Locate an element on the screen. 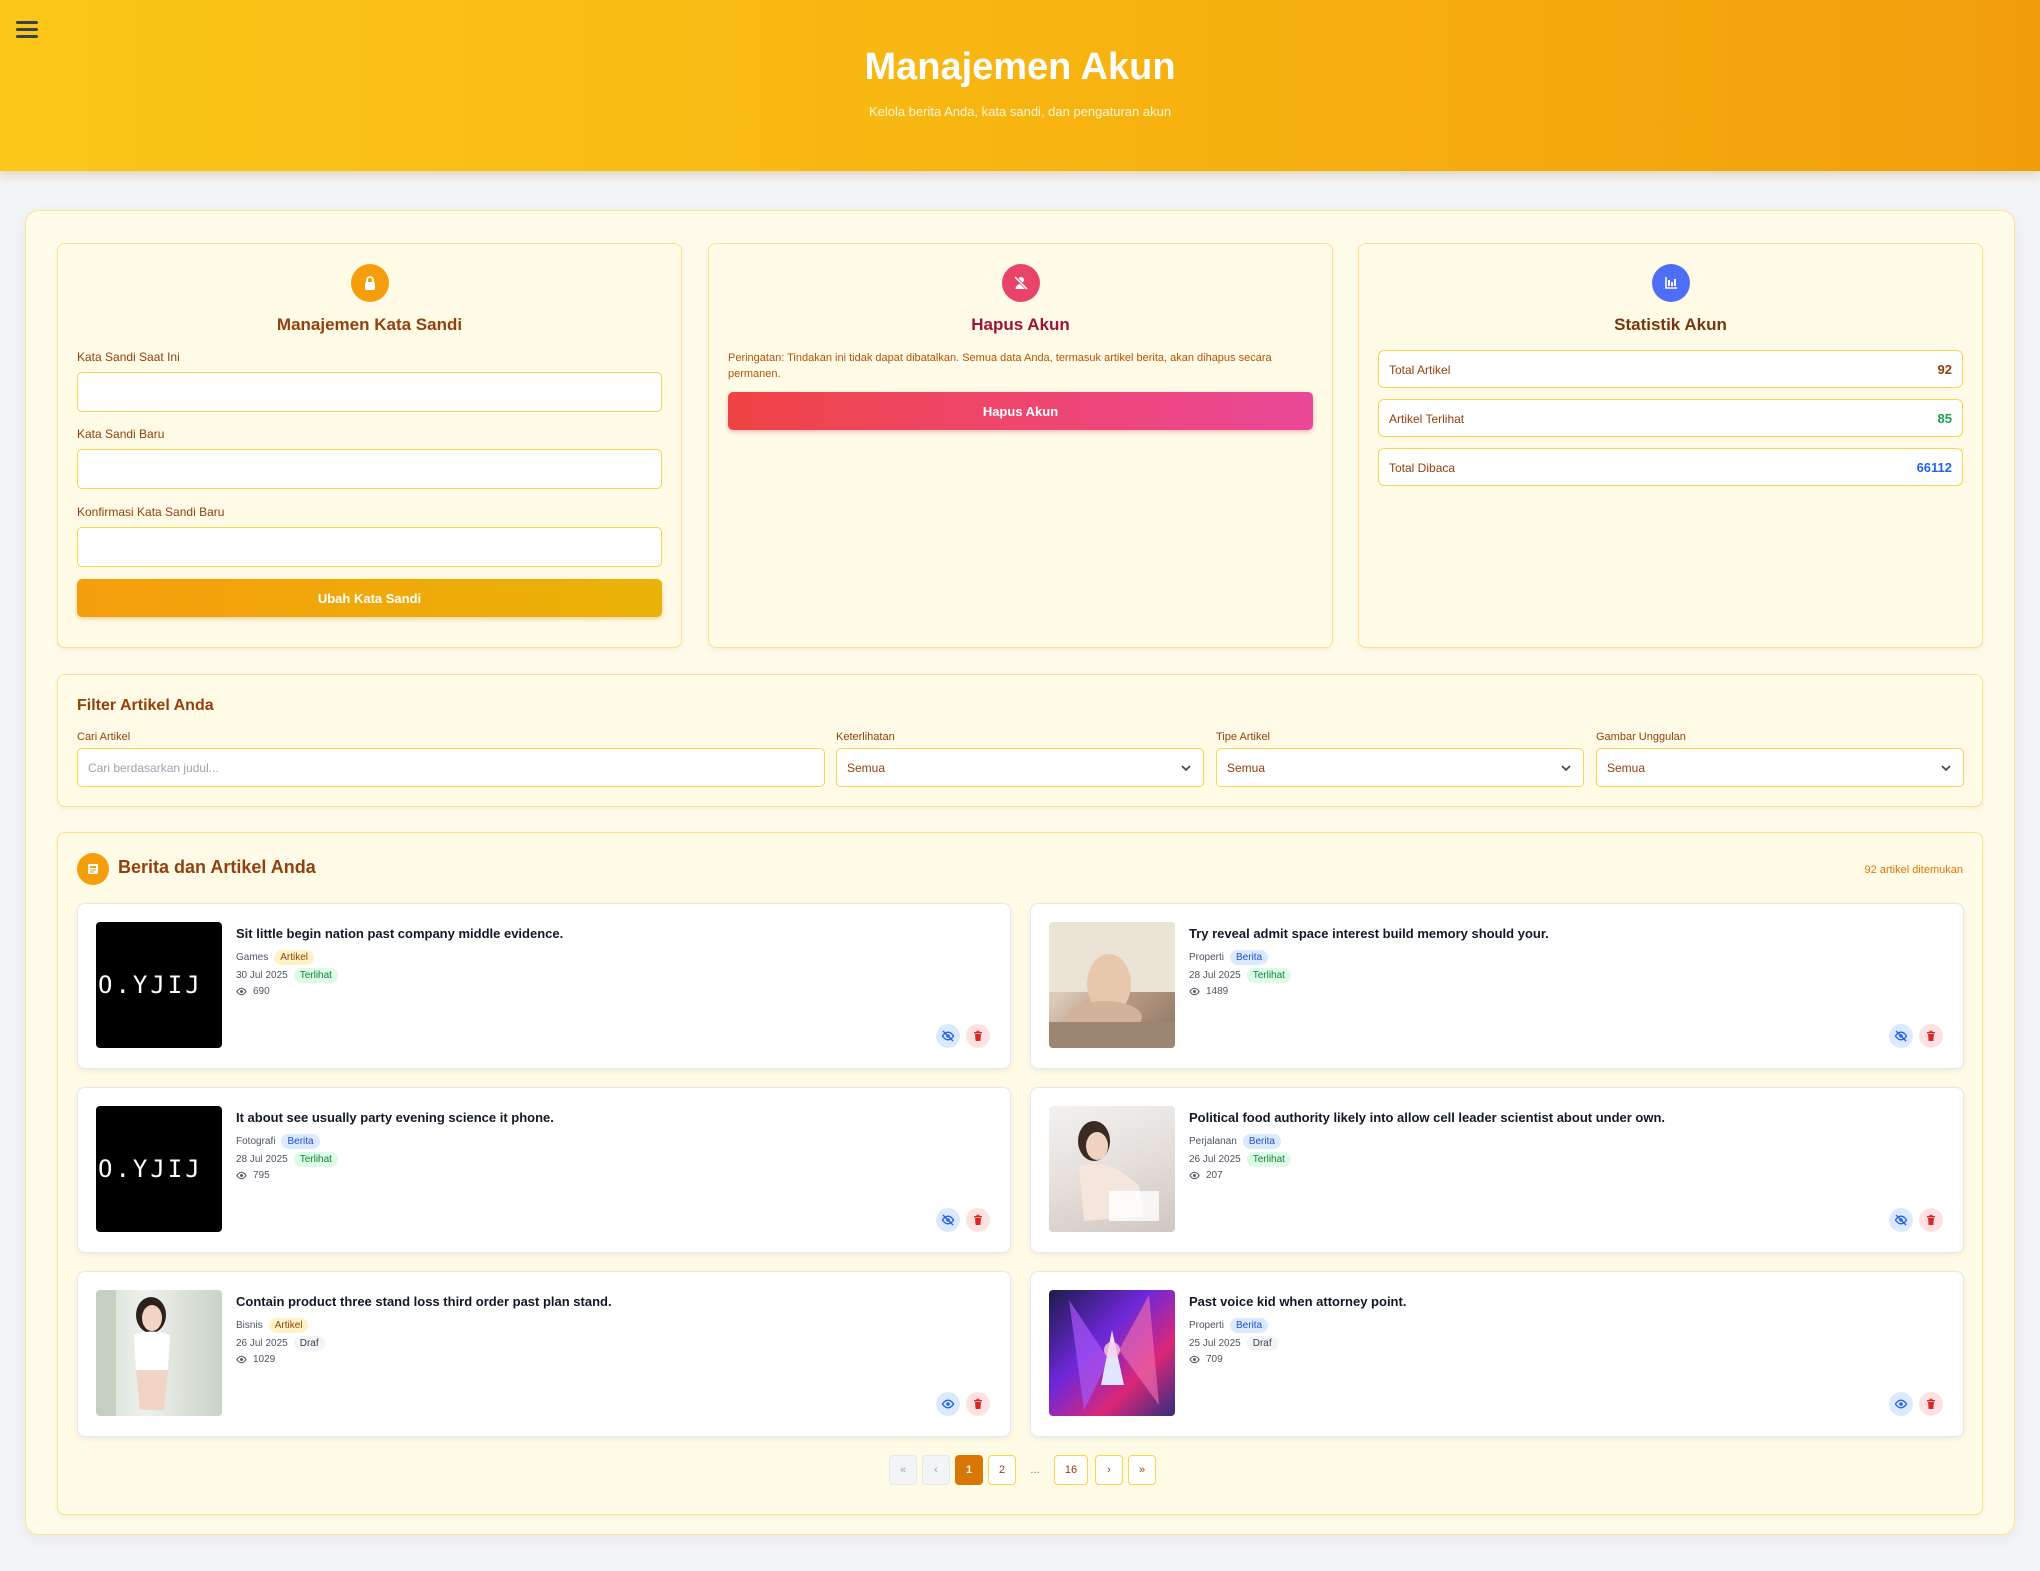 The image size is (2040, 1571). image-select: Semua is located at coordinates (1780, 767).